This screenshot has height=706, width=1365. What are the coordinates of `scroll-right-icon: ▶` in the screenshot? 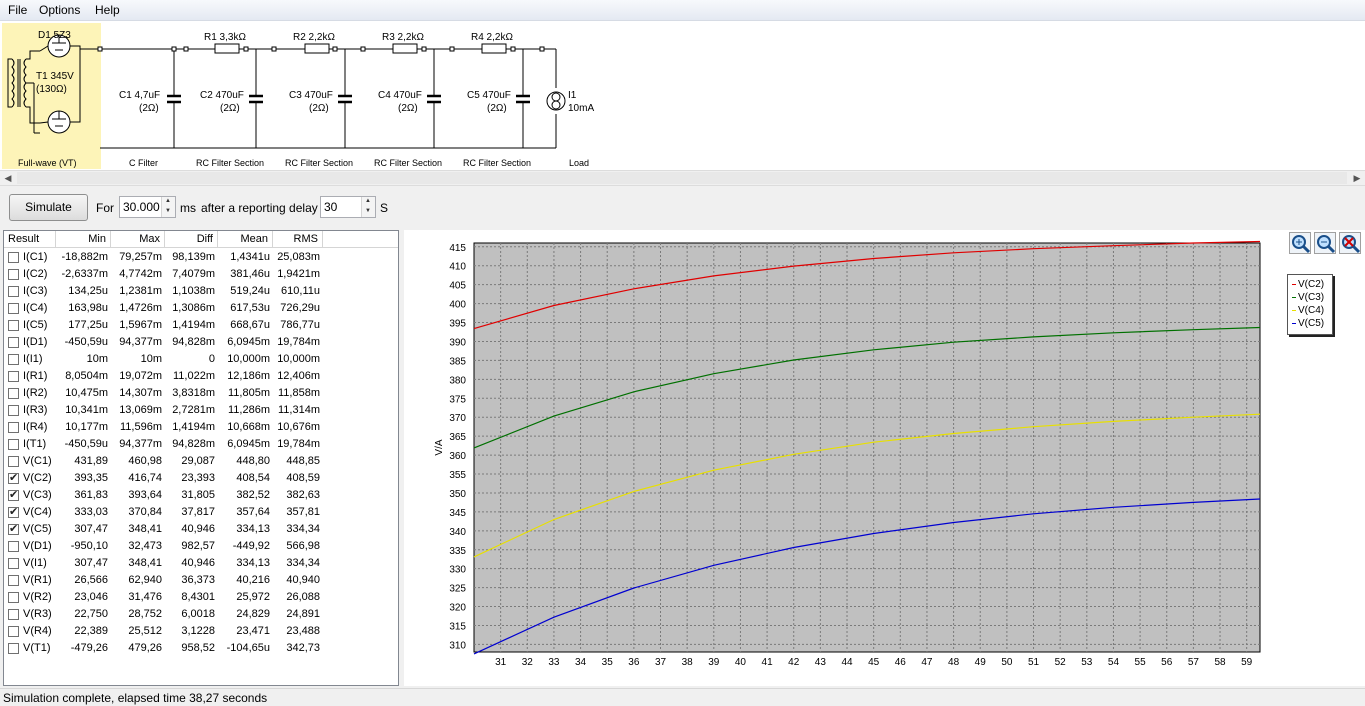 It's located at (1357, 178).